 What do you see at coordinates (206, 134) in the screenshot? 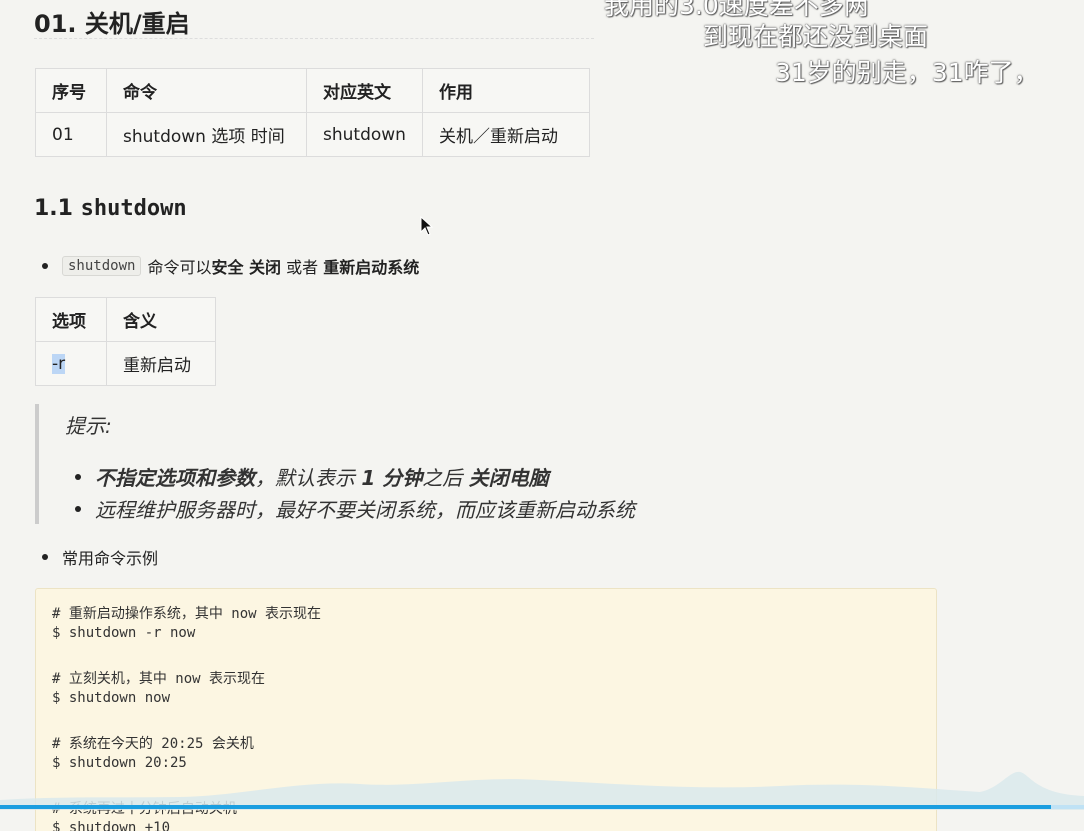
I see `table-cell: shutdown 选项 时间` at bounding box center [206, 134].